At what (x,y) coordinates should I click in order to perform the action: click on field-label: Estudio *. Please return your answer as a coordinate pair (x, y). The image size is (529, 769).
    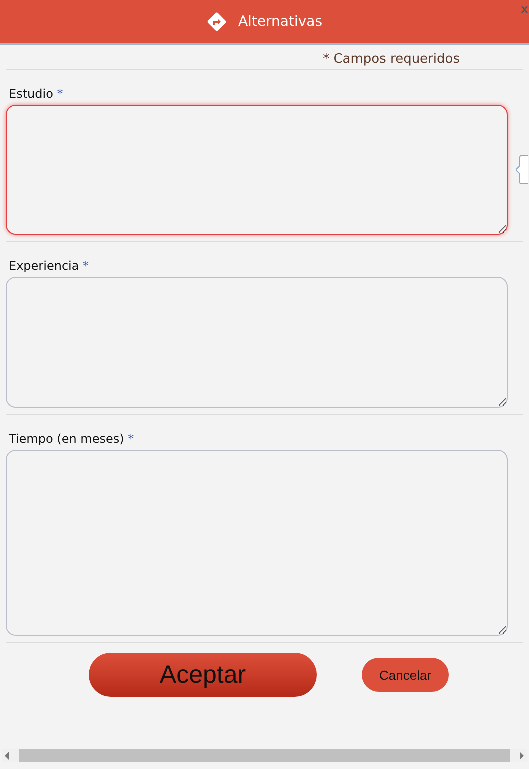
    Looking at the image, I should click on (36, 94).